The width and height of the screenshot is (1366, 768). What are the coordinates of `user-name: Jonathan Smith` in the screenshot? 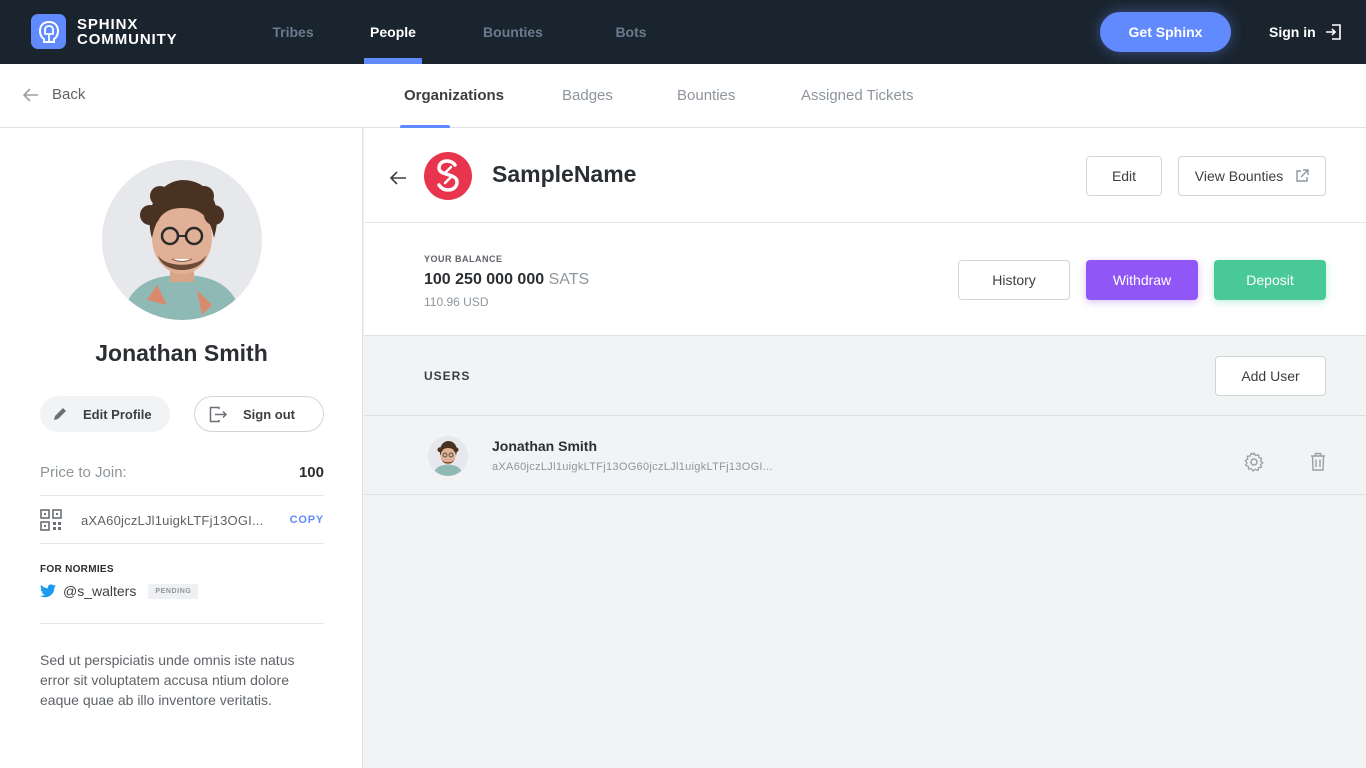 It's located at (545, 446).